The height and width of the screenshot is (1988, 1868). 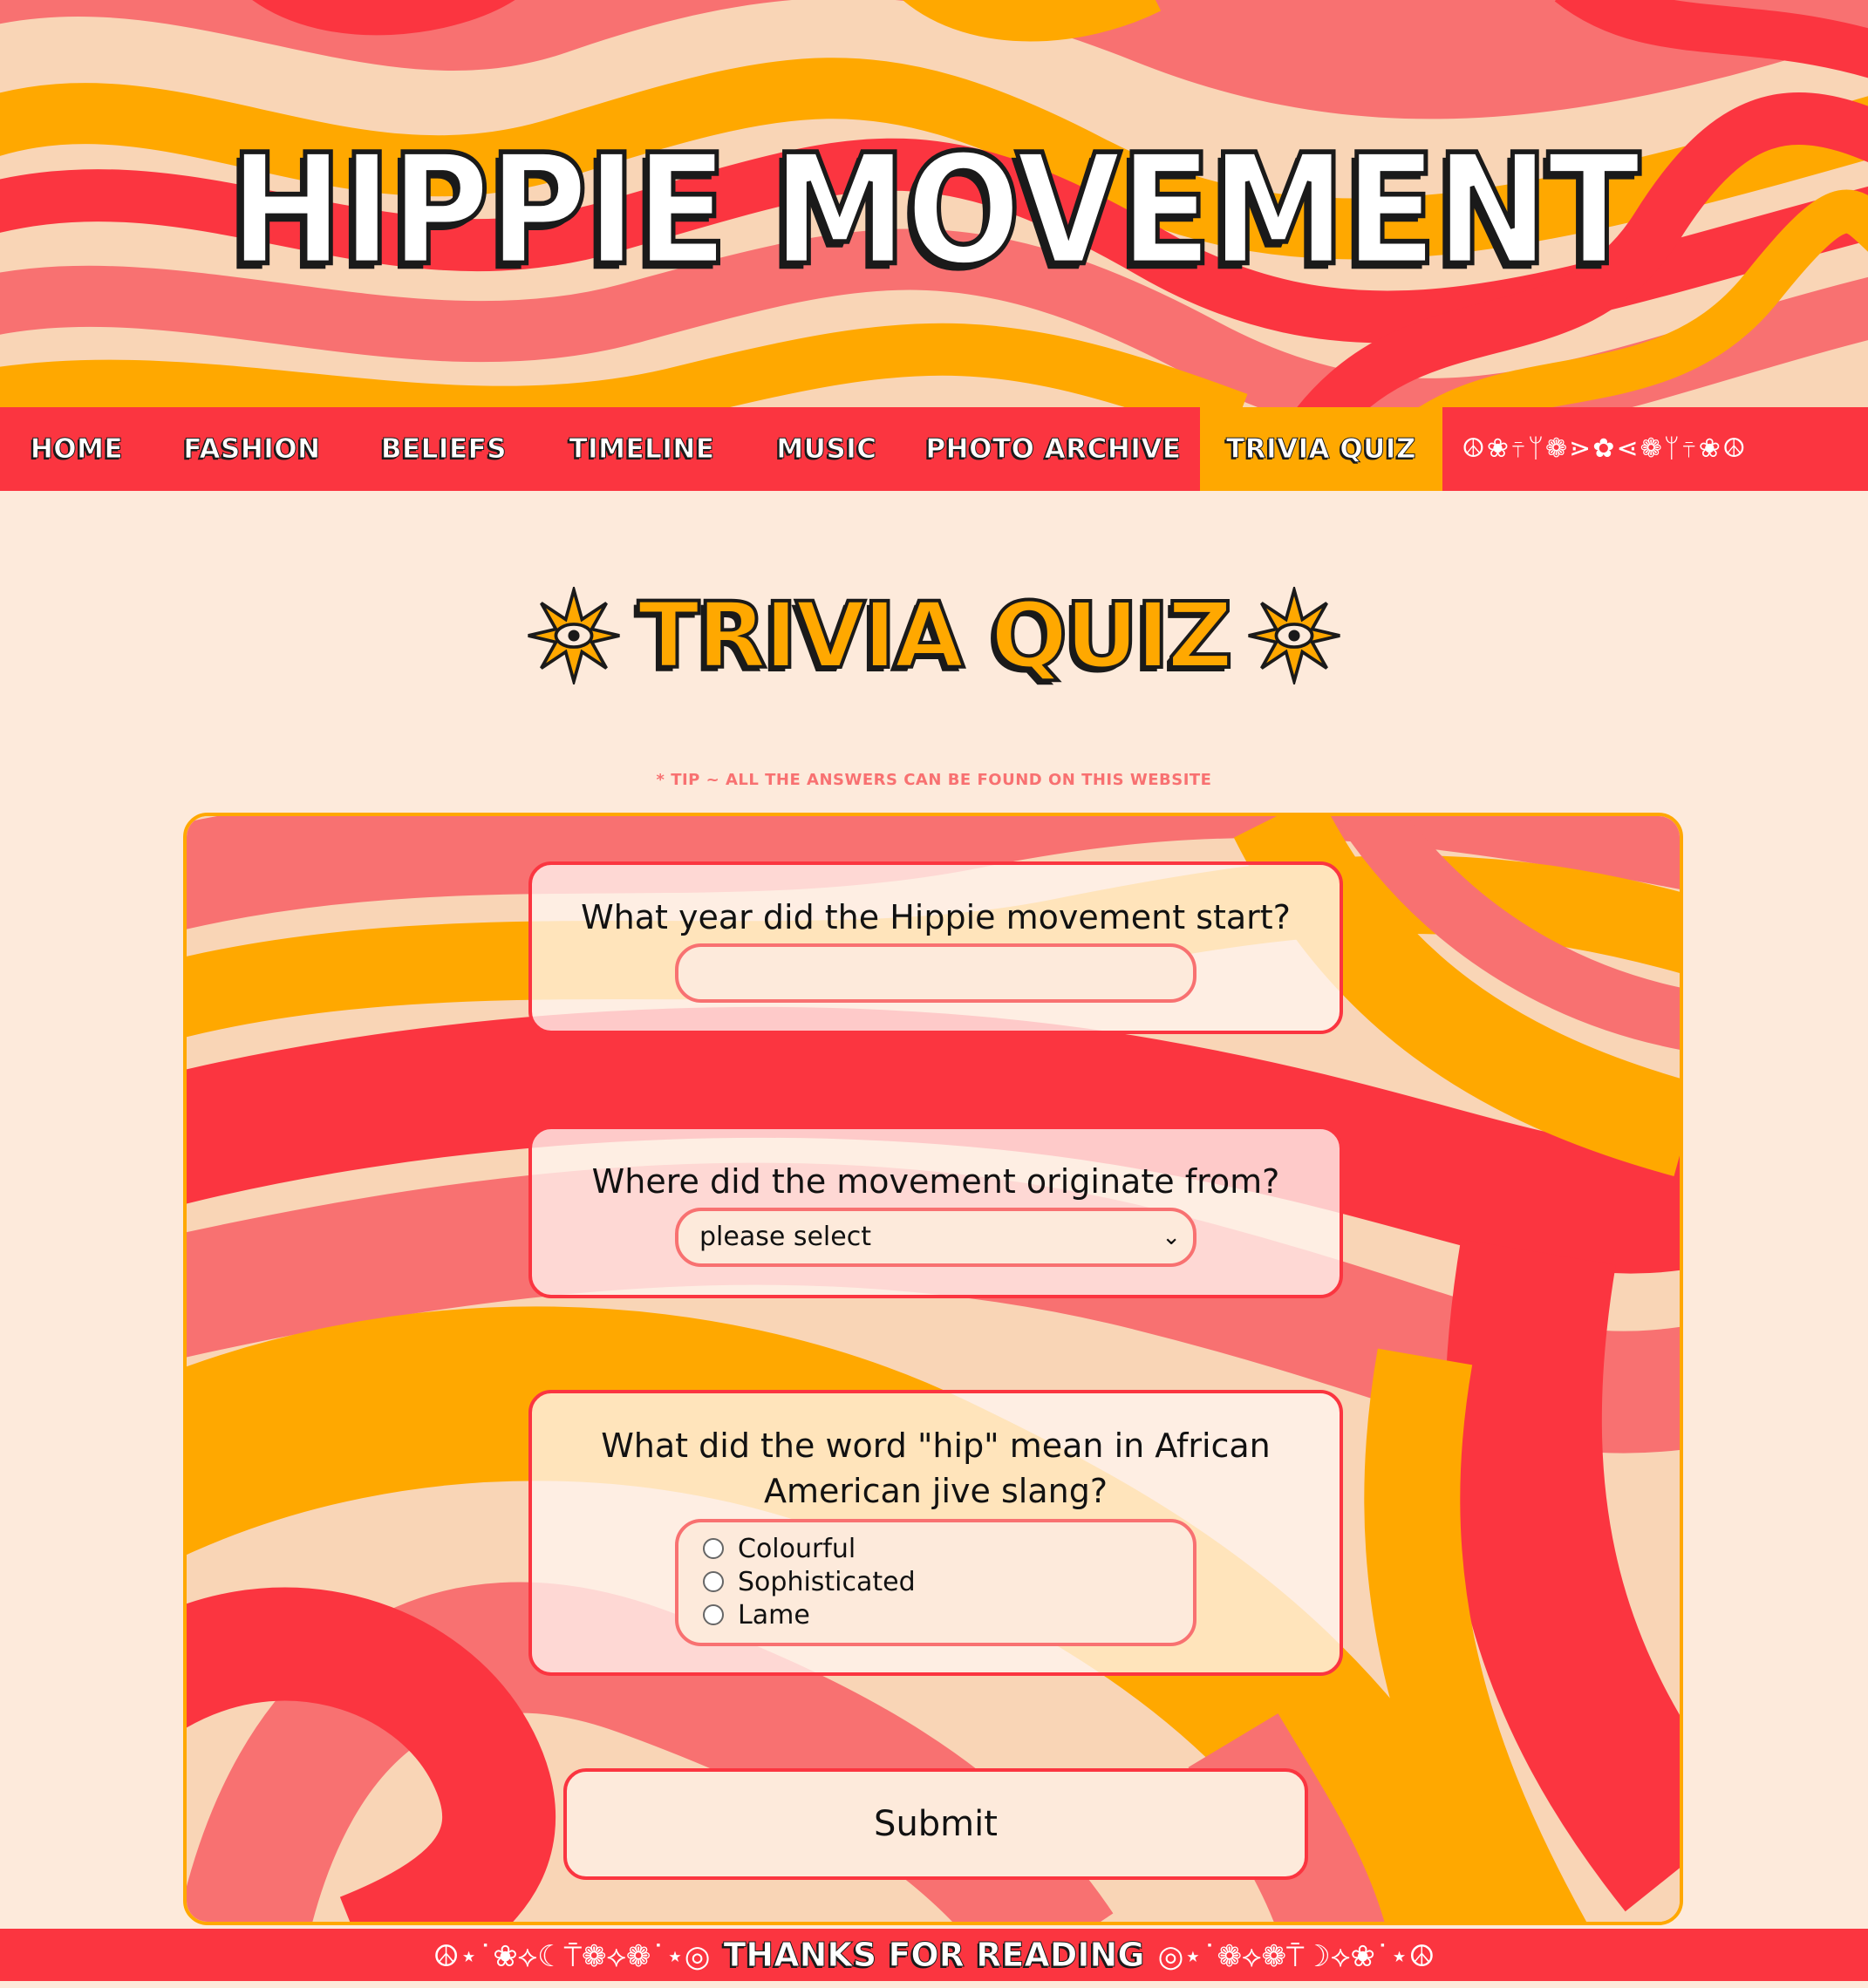 I want to click on chevron-down-icon: ⌄, so click(x=1171, y=1237).